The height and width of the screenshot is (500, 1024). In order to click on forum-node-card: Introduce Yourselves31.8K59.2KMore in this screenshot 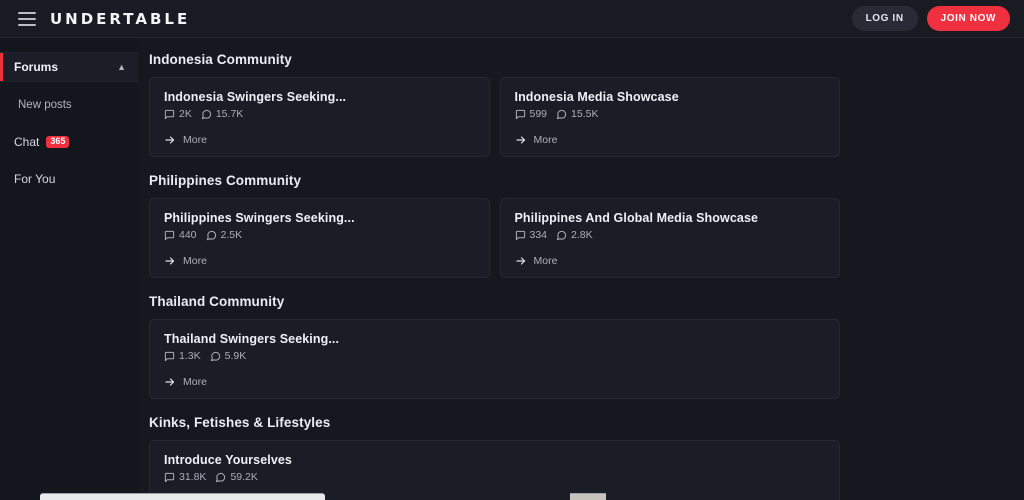, I will do `click(494, 470)`.